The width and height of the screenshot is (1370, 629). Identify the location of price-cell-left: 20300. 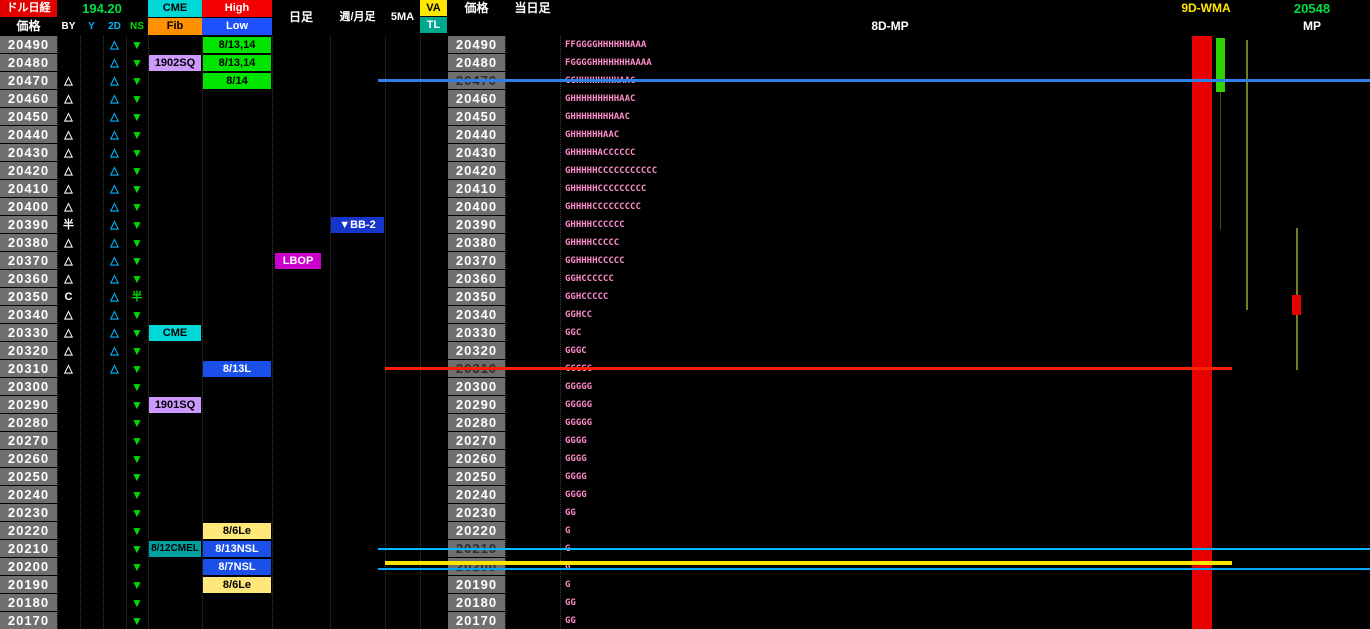
(28, 386).